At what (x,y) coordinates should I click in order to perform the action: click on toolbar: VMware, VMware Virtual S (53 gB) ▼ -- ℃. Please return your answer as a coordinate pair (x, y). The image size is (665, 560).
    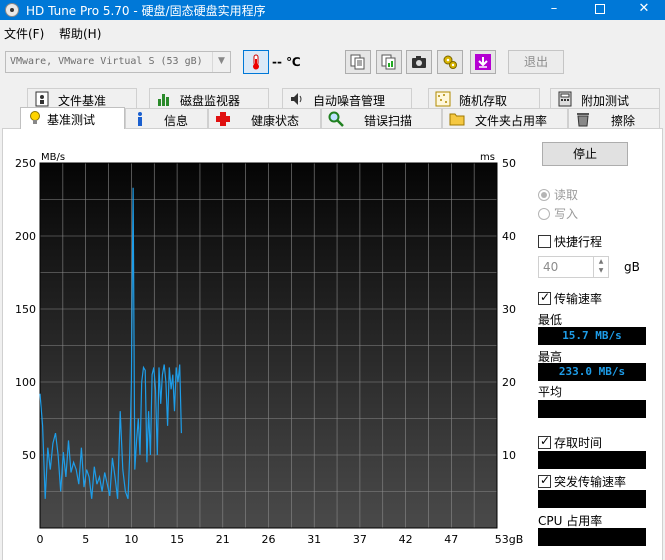
    Looking at the image, I should click on (332, 62).